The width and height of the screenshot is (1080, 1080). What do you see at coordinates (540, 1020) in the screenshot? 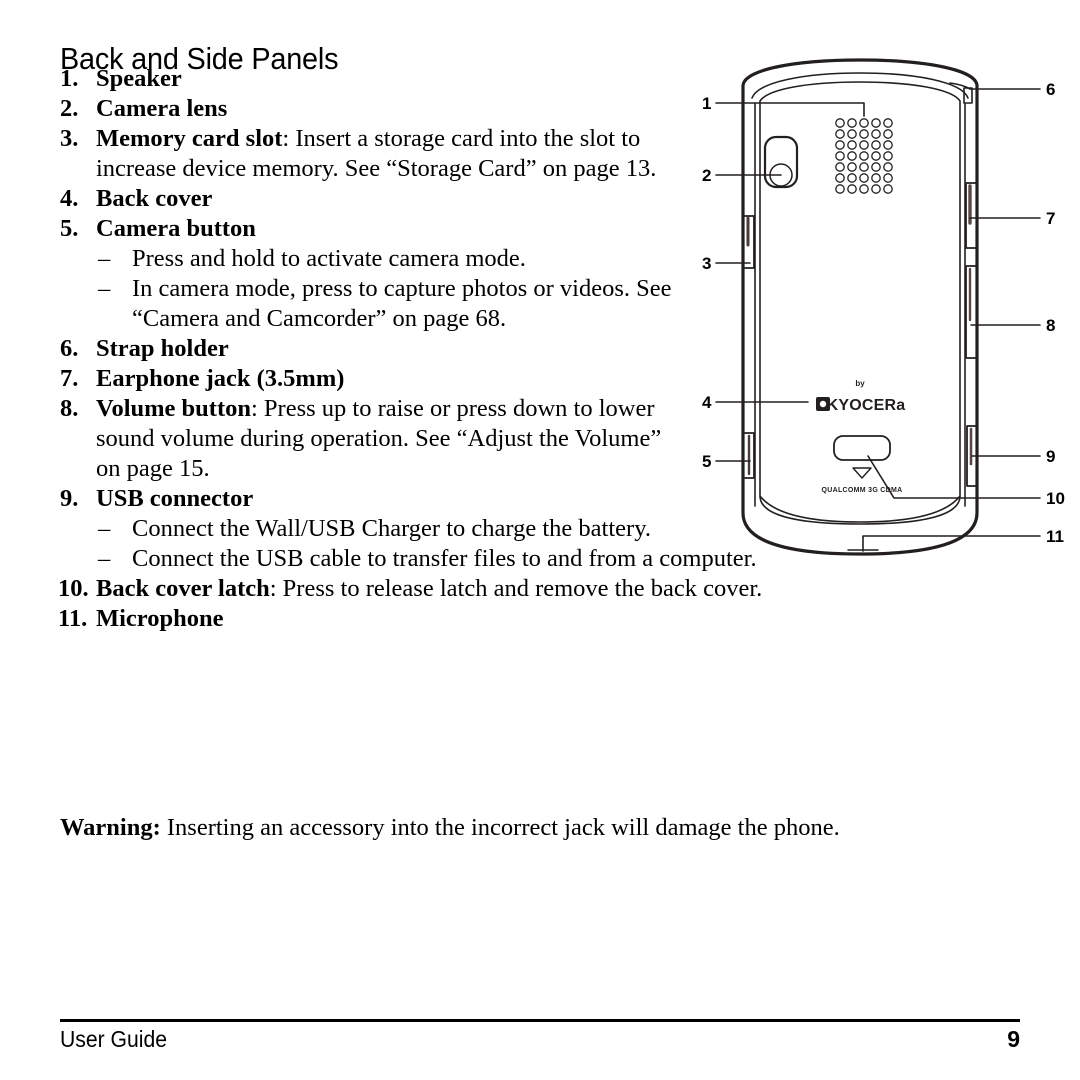
I see `footer-divider` at bounding box center [540, 1020].